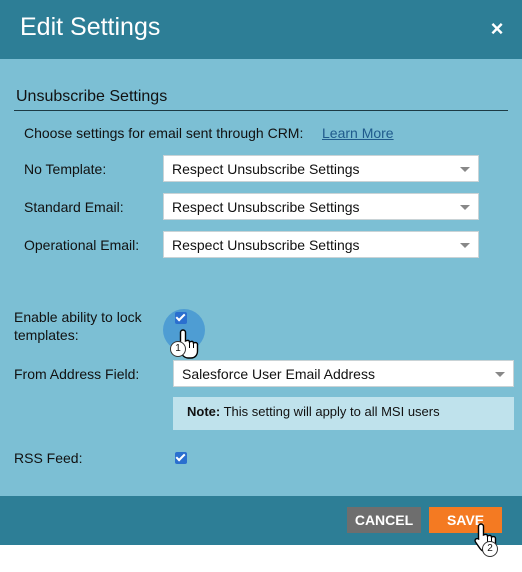  Describe the element at coordinates (266, 245) in the screenshot. I see `operational-email-value: Respect Unsubscribe Settings` at that location.